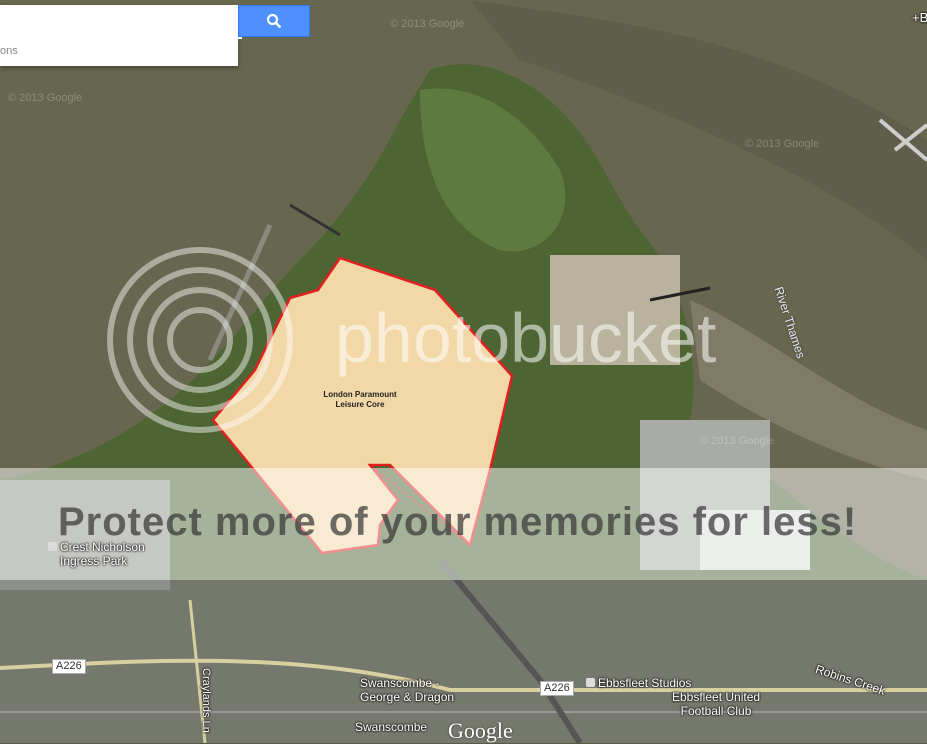 This screenshot has width=927, height=744. What do you see at coordinates (480, 730) in the screenshot?
I see `google-logo: Google` at bounding box center [480, 730].